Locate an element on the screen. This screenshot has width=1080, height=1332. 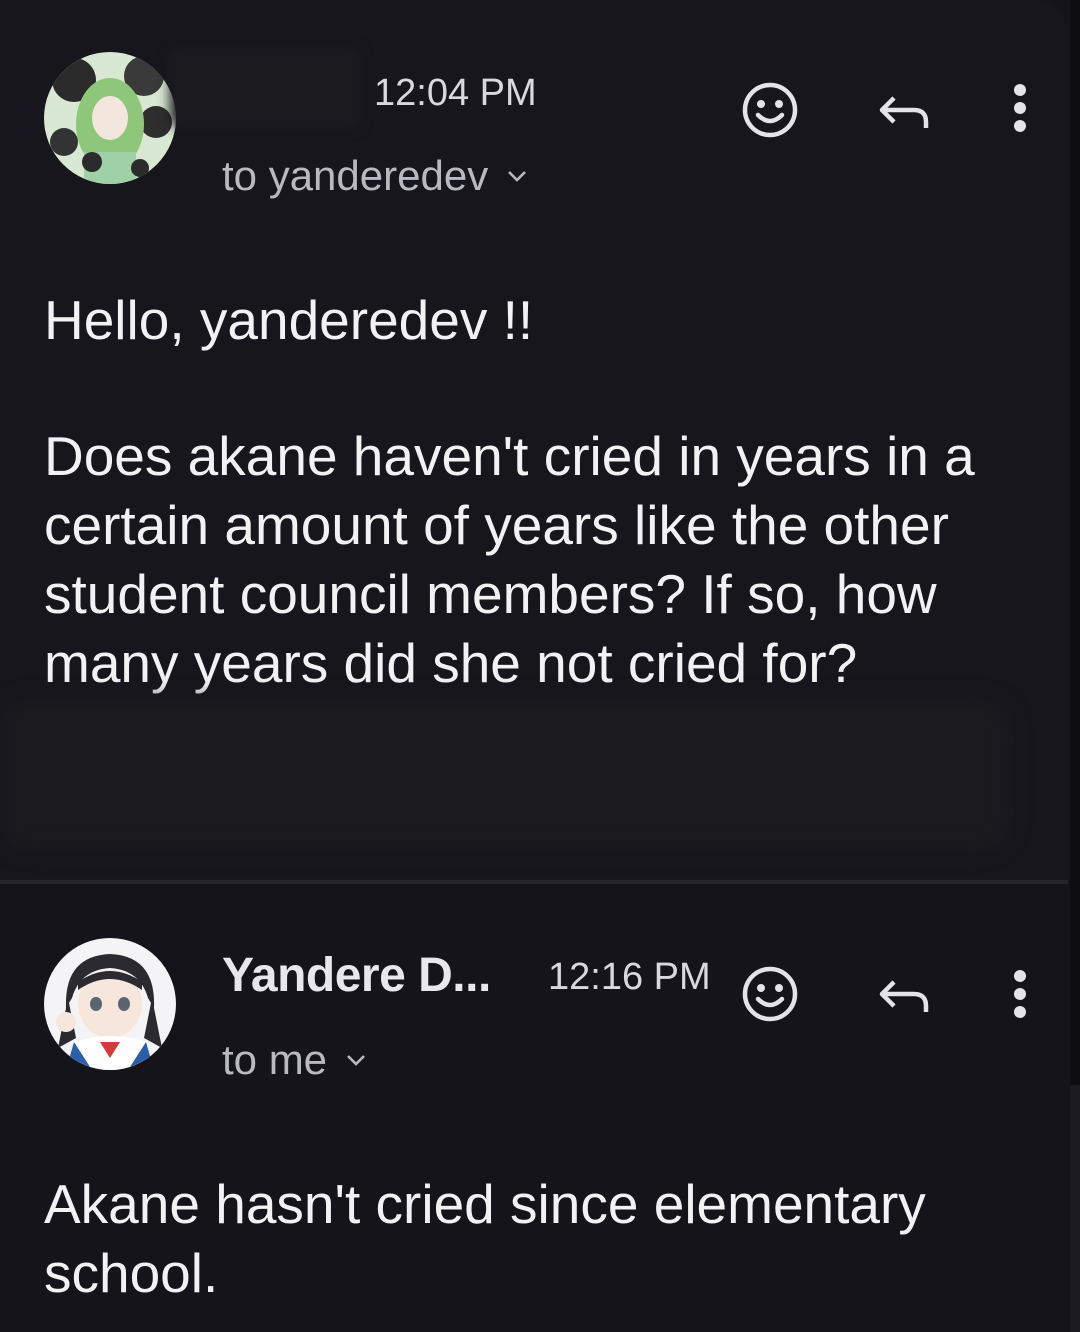
recipient-label: to me is located at coordinates (275, 1059).